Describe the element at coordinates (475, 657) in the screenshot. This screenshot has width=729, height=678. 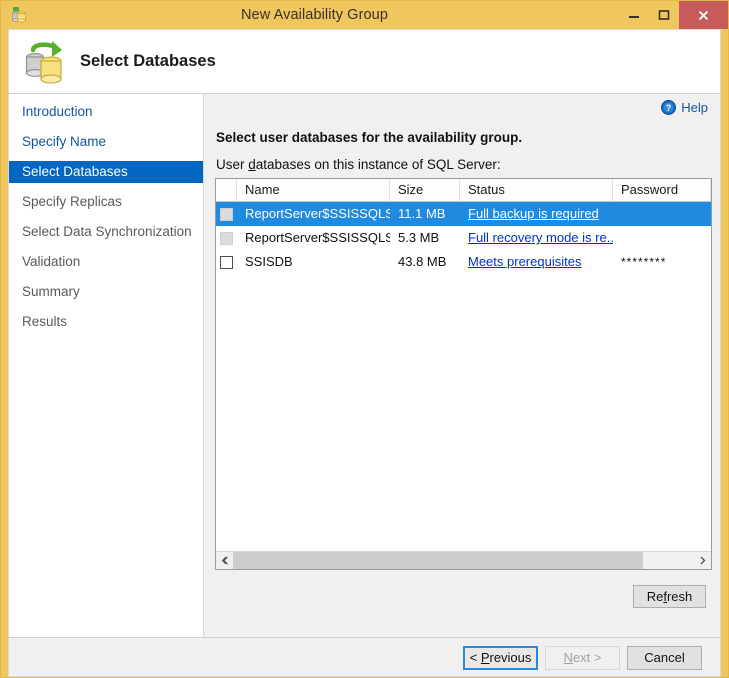
I see `previous-label-part1: <` at that location.